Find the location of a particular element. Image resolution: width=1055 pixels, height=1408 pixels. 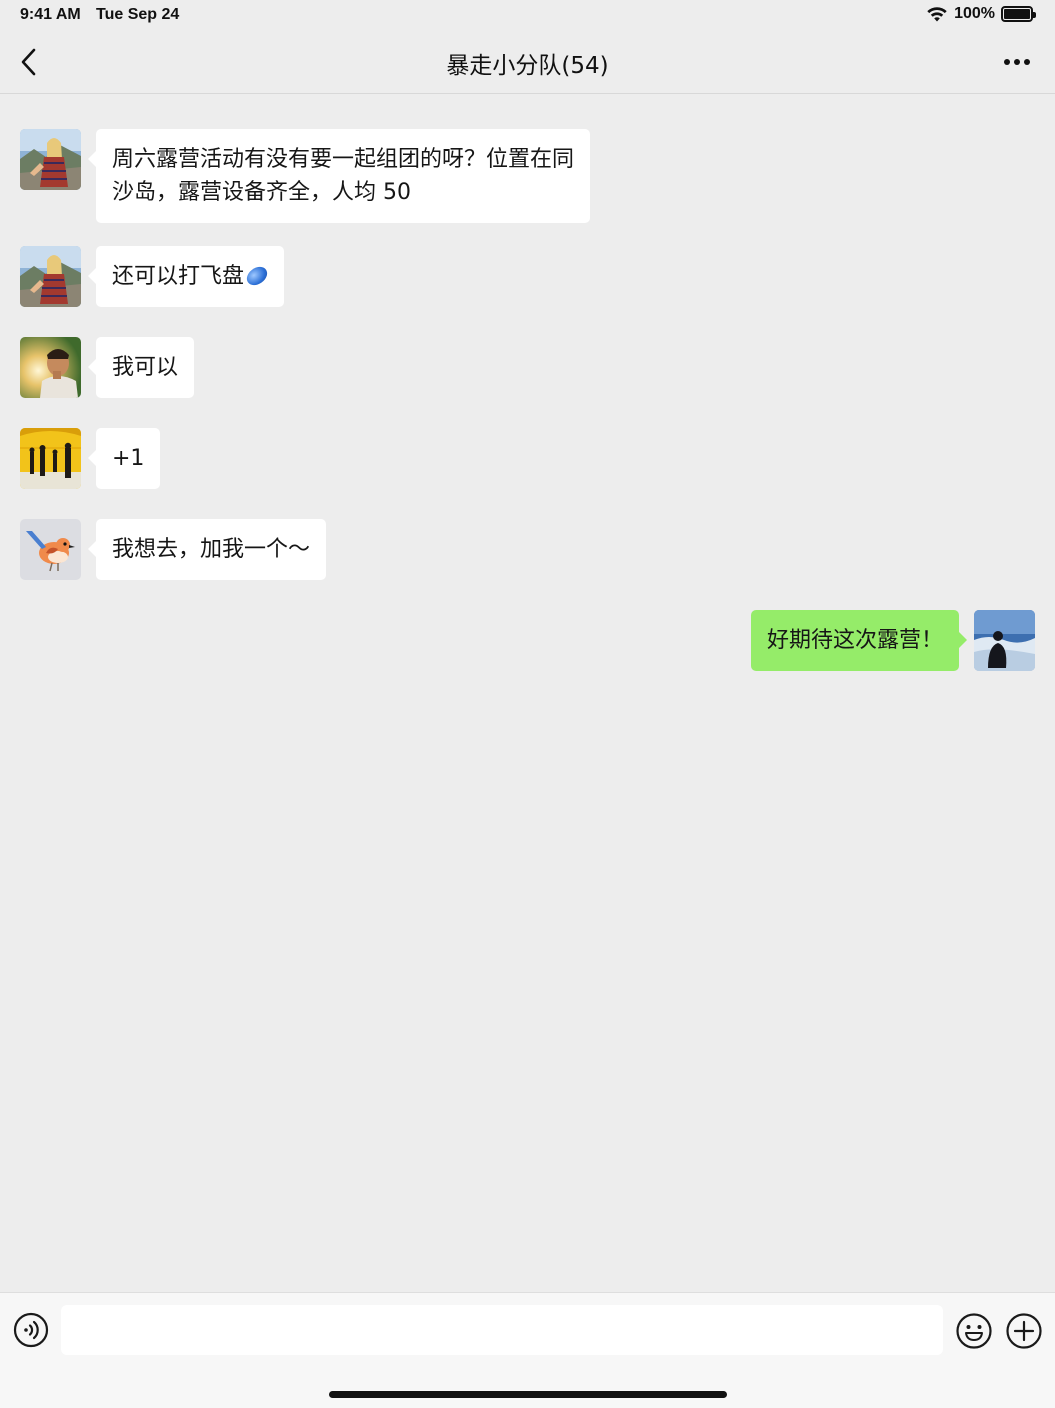

message-item: 我想去，加我一个～ is located at coordinates (173, 549).